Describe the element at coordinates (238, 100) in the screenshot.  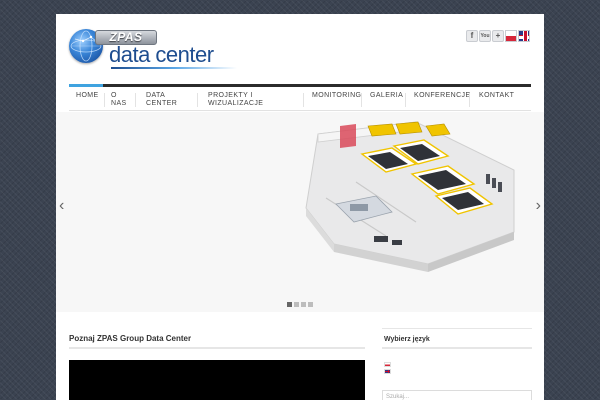
I see `nav-item-projekty: PROJEKTY I WIZUALIZACJE` at that location.